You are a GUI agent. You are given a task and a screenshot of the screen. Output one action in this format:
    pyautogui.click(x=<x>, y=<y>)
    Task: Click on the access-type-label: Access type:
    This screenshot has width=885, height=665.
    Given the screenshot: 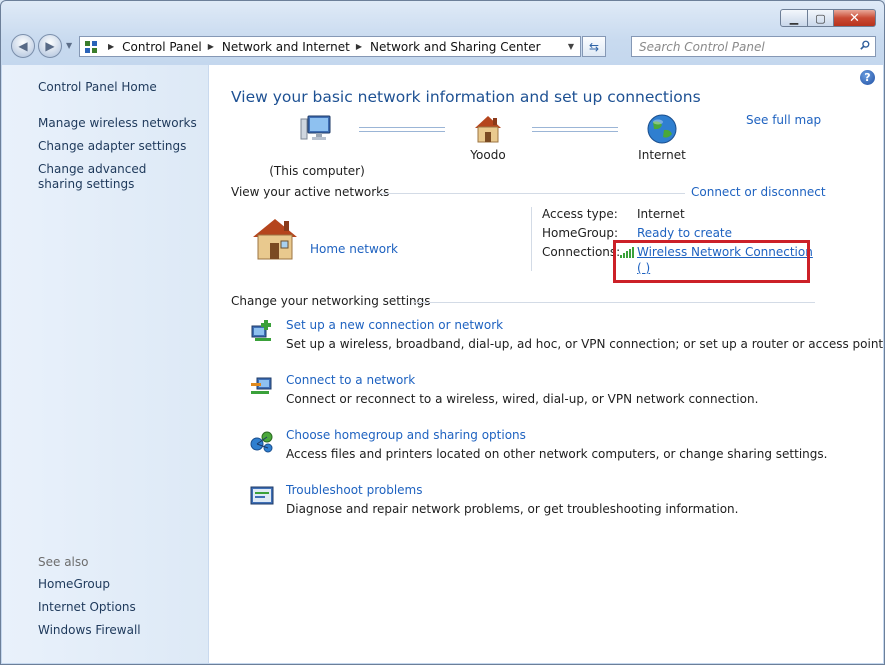 What is the action you would take?
    pyautogui.click(x=580, y=214)
    